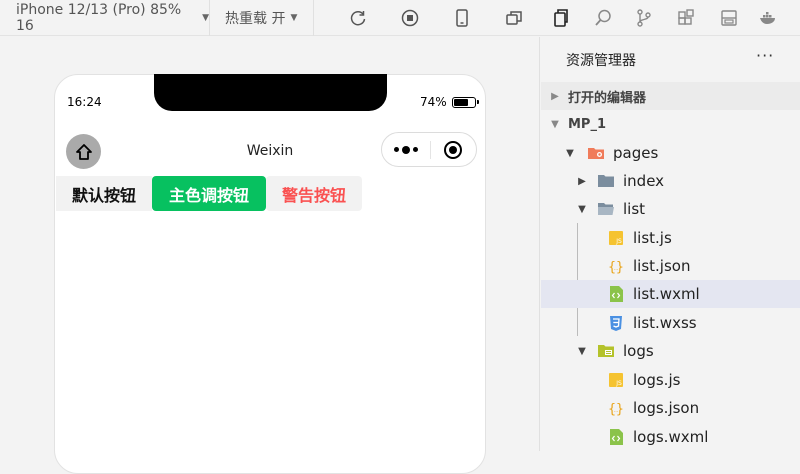 This screenshot has height=474, width=800. Describe the element at coordinates (270, 151) in the screenshot. I see `nav-title: Weixin` at that location.